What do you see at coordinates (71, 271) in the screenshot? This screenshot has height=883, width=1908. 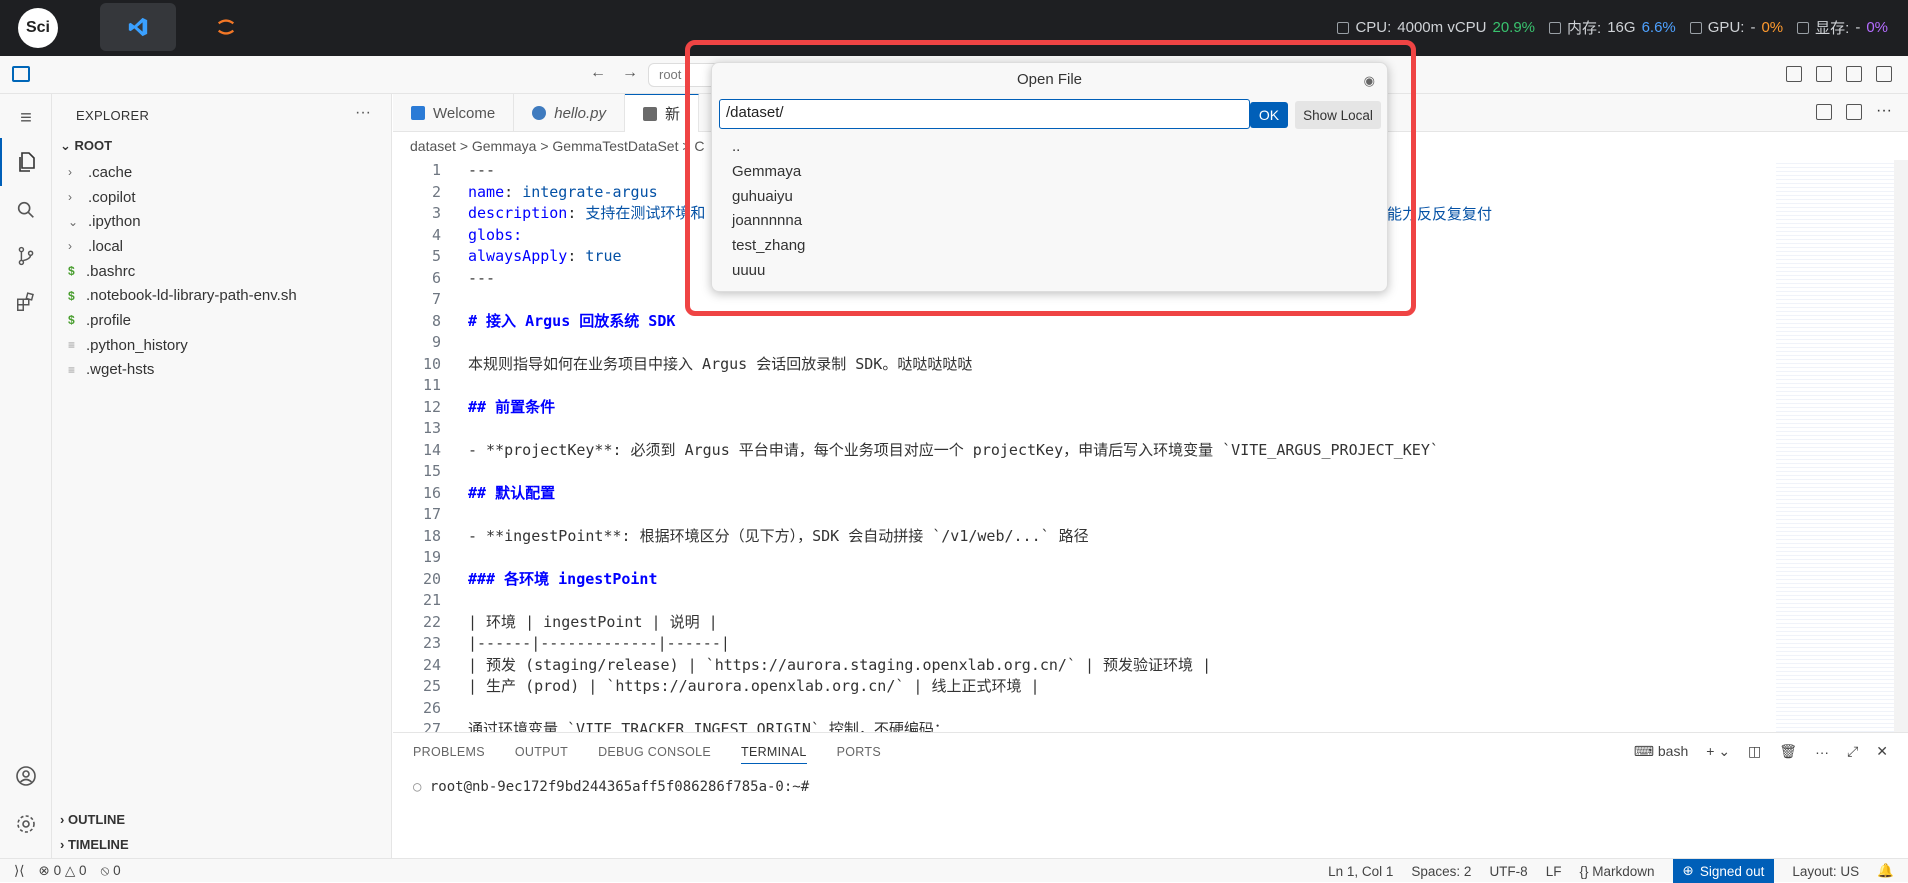 I see `shell-file-icon: $` at bounding box center [71, 271].